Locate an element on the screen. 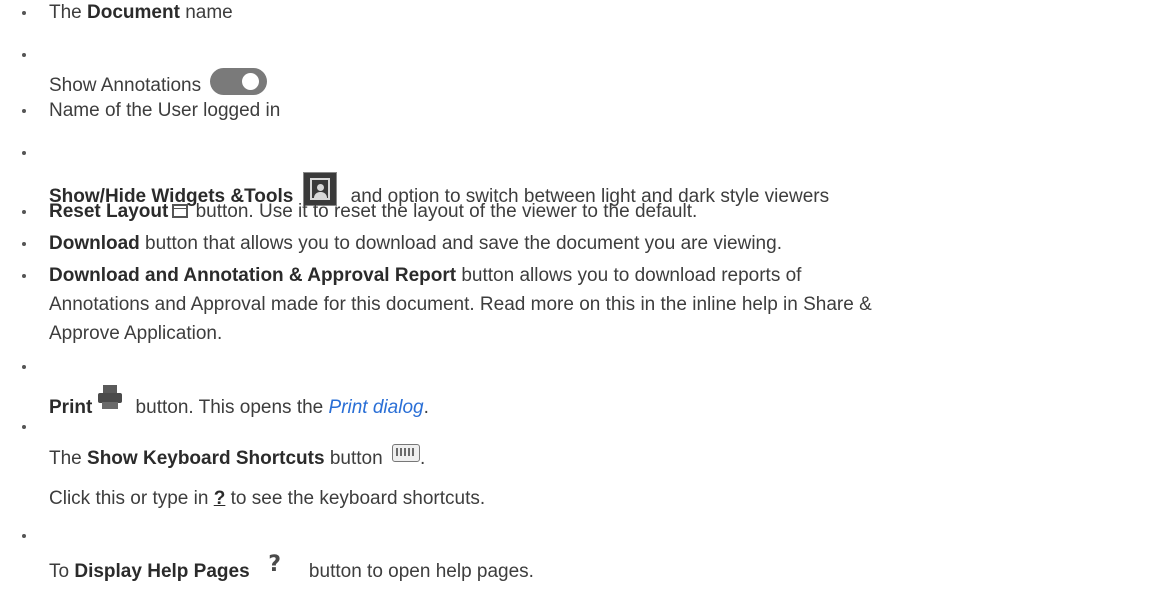 This screenshot has height=591, width=1167. list-item-user-name: Name of the User logged in is located at coordinates (164, 111).